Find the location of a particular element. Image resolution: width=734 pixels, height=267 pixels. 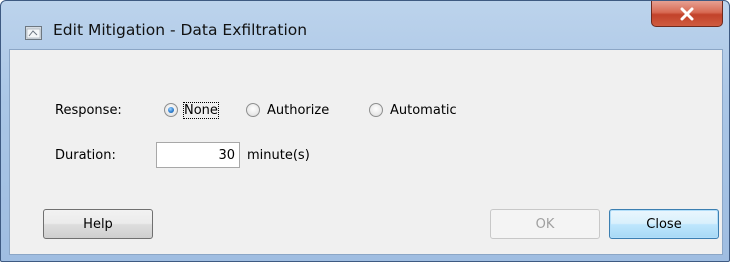

radio-authorize-label: Authorize is located at coordinates (298, 110).